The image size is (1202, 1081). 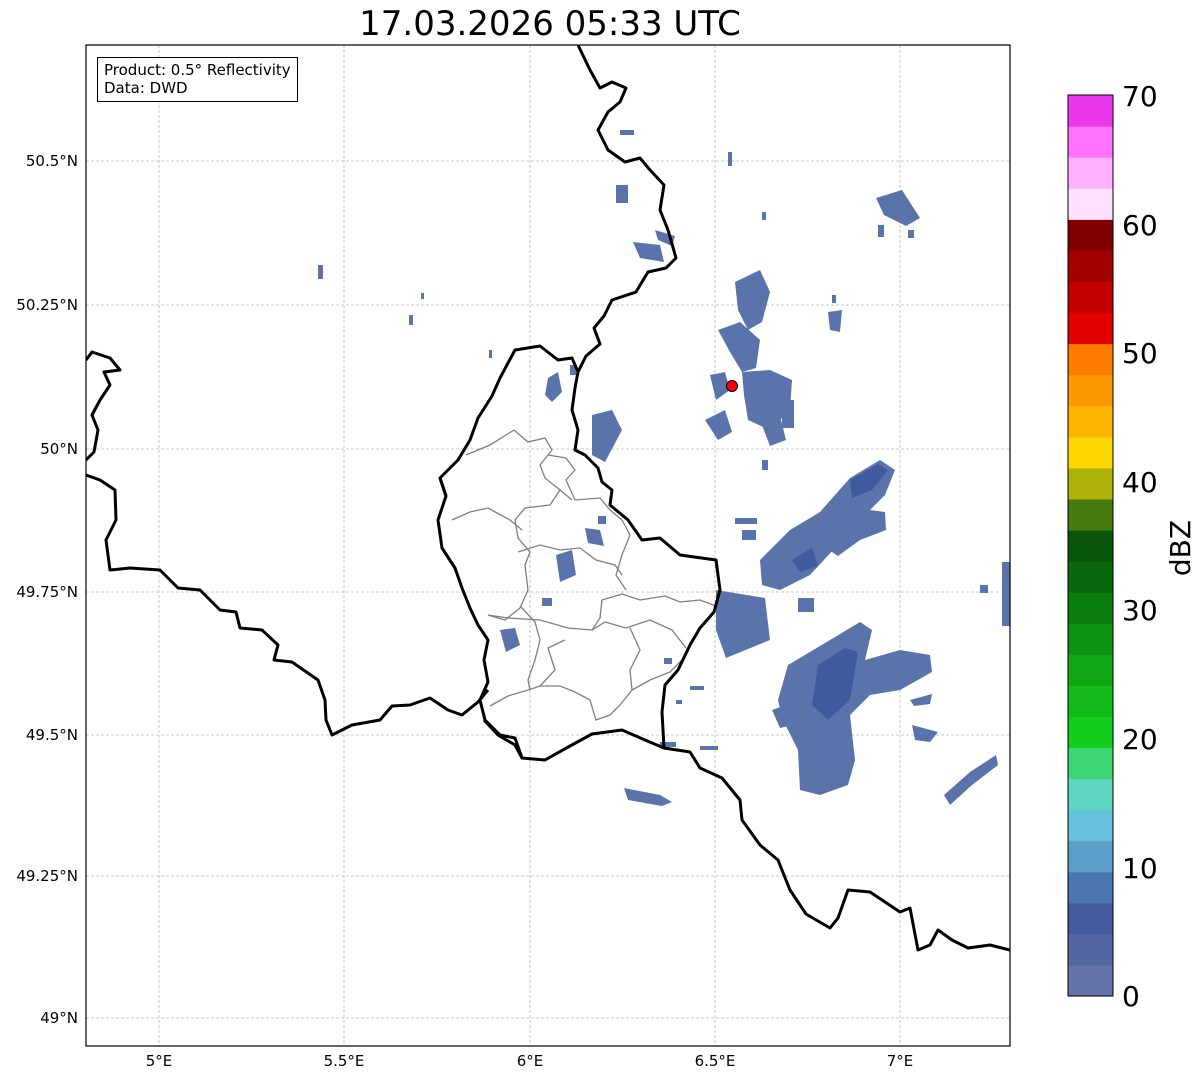 What do you see at coordinates (1140, 353) in the screenshot?
I see `colorbar-tick-label: 50` at bounding box center [1140, 353].